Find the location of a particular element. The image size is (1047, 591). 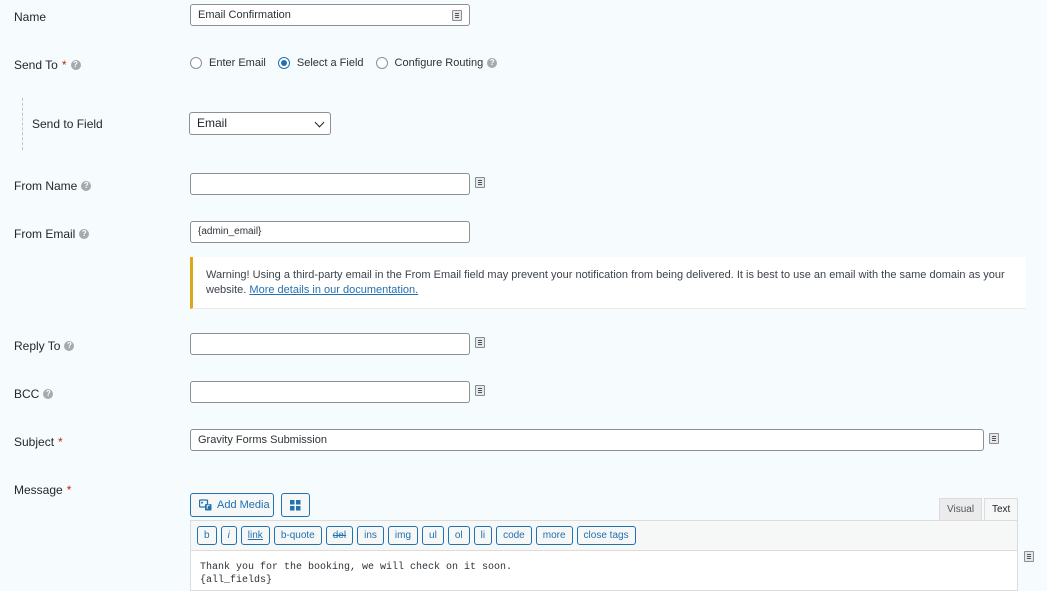

qt-bold-button: b is located at coordinates (207, 535).